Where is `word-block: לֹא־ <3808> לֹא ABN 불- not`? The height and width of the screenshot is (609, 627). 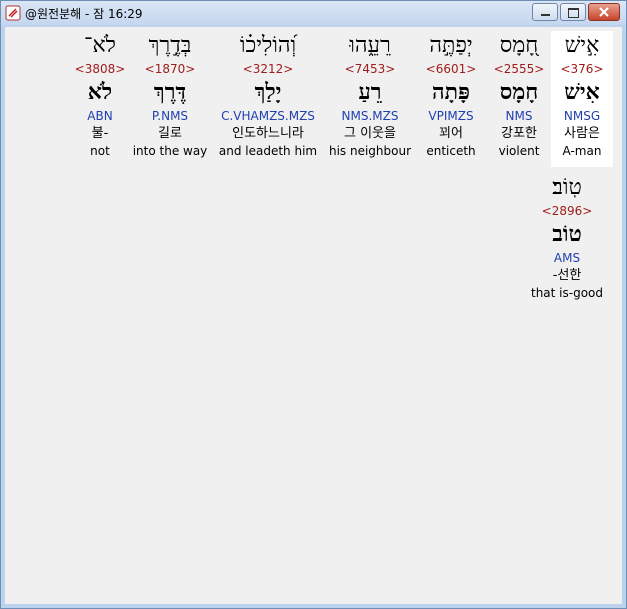 word-block: לֹא־ <3808> לֹא ABN 불- not is located at coordinates (100, 95).